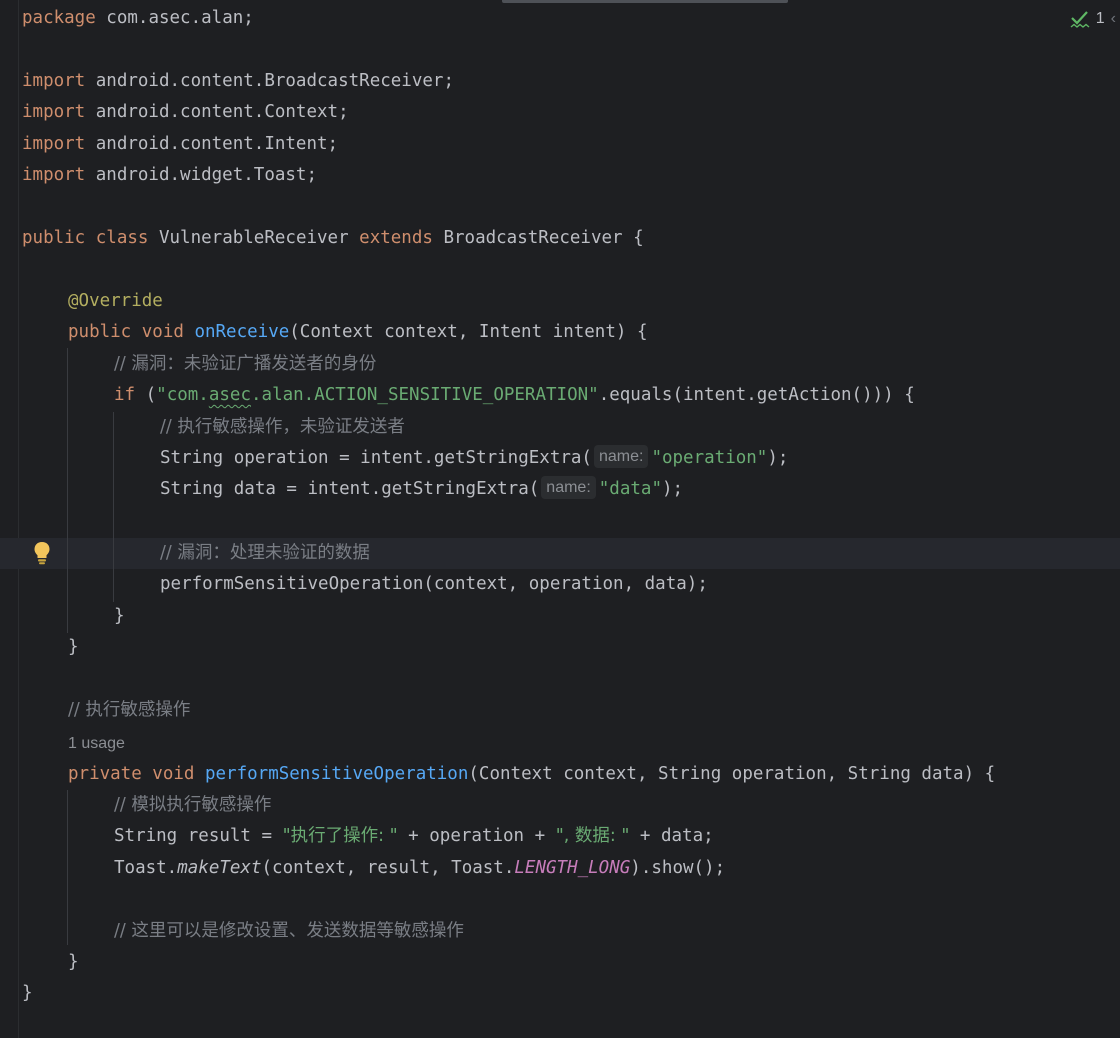  Describe the element at coordinates (230, 395) in the screenshot. I see `typo-squiggle: asec` at that location.